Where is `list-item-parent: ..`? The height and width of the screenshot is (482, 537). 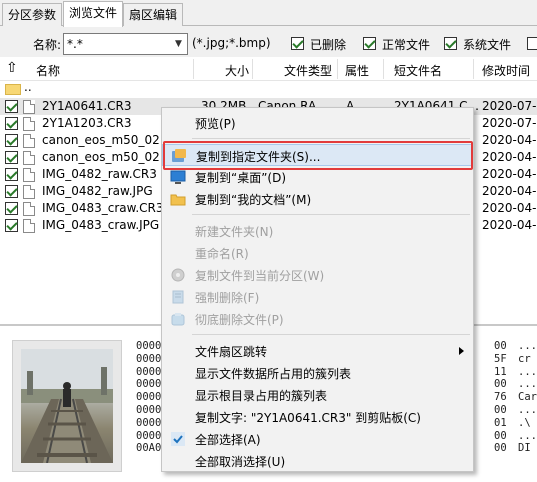
list-item-parent: .. is located at coordinates (268, 90).